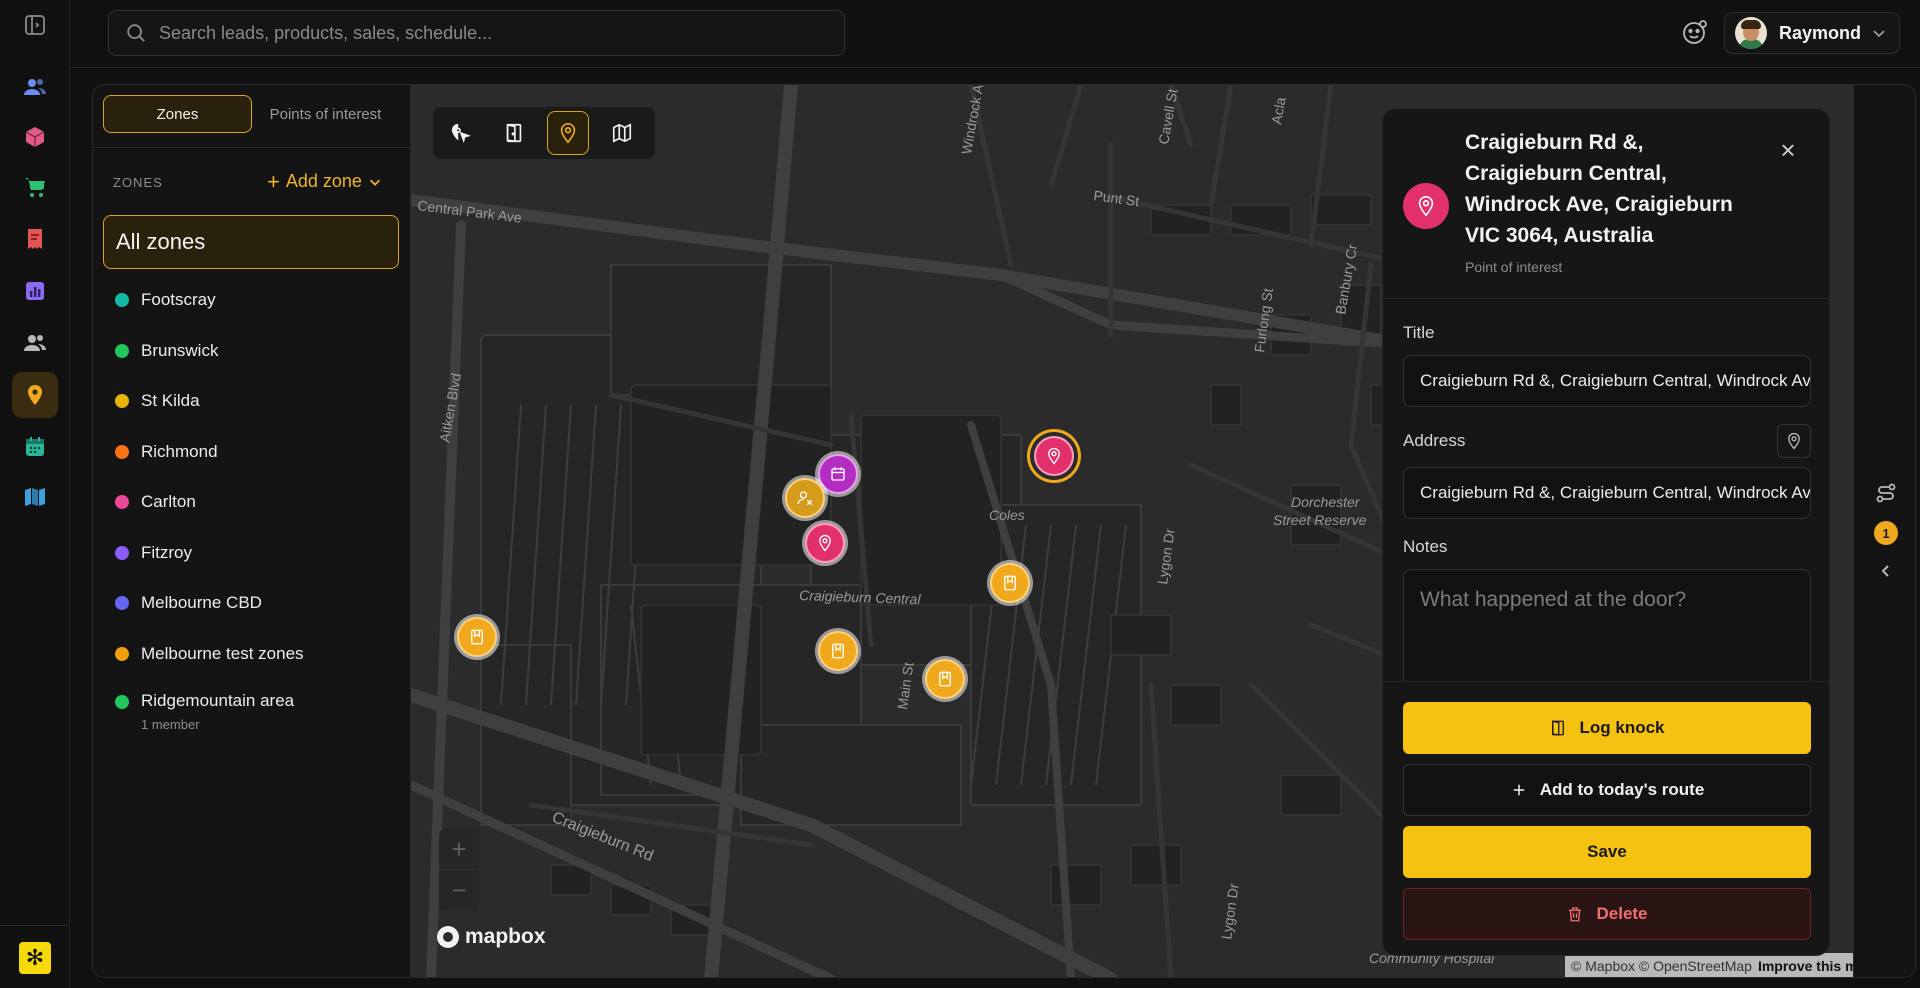 This screenshot has height=988, width=1920. Describe the element at coordinates (222, 653) in the screenshot. I see `zone-label: Melbourne test zones` at that location.